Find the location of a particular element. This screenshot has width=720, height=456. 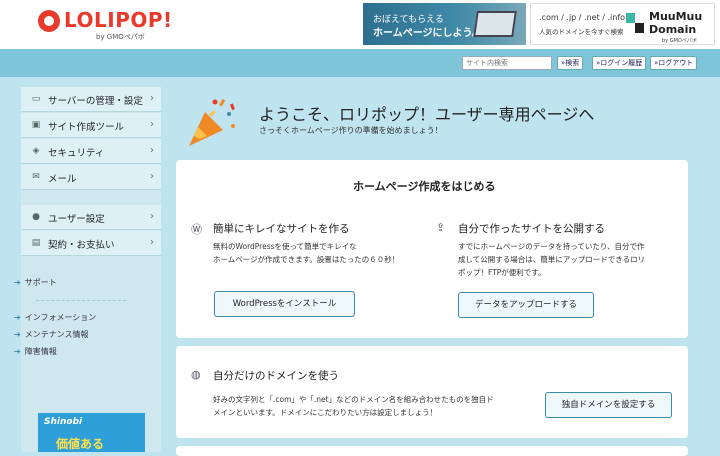

desc-line: 成して公開する場合は、簡単にアップロードできるロリ is located at coordinates (552, 259).